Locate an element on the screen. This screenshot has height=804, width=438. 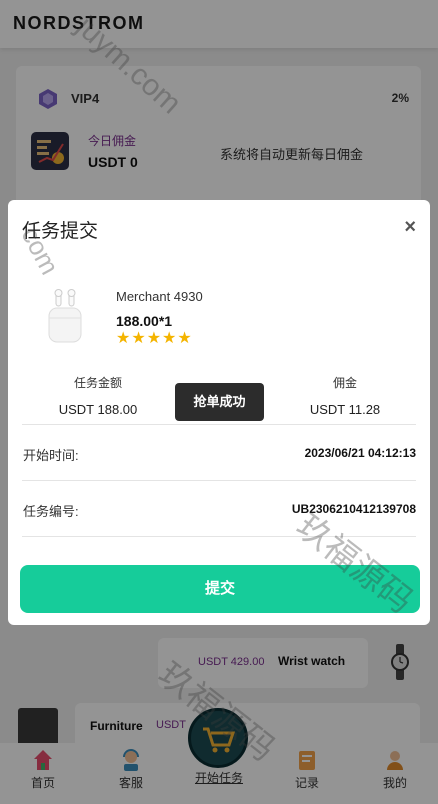
task-amount-value: USDT 188.00 is located at coordinates (98, 409).